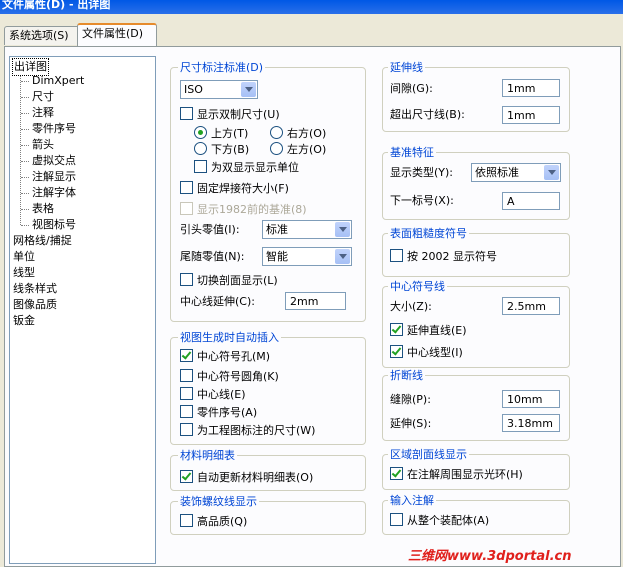  Describe the element at coordinates (212, 256) in the screenshot. I see `trailing-zero-label: 尾随零值(N):` at that location.